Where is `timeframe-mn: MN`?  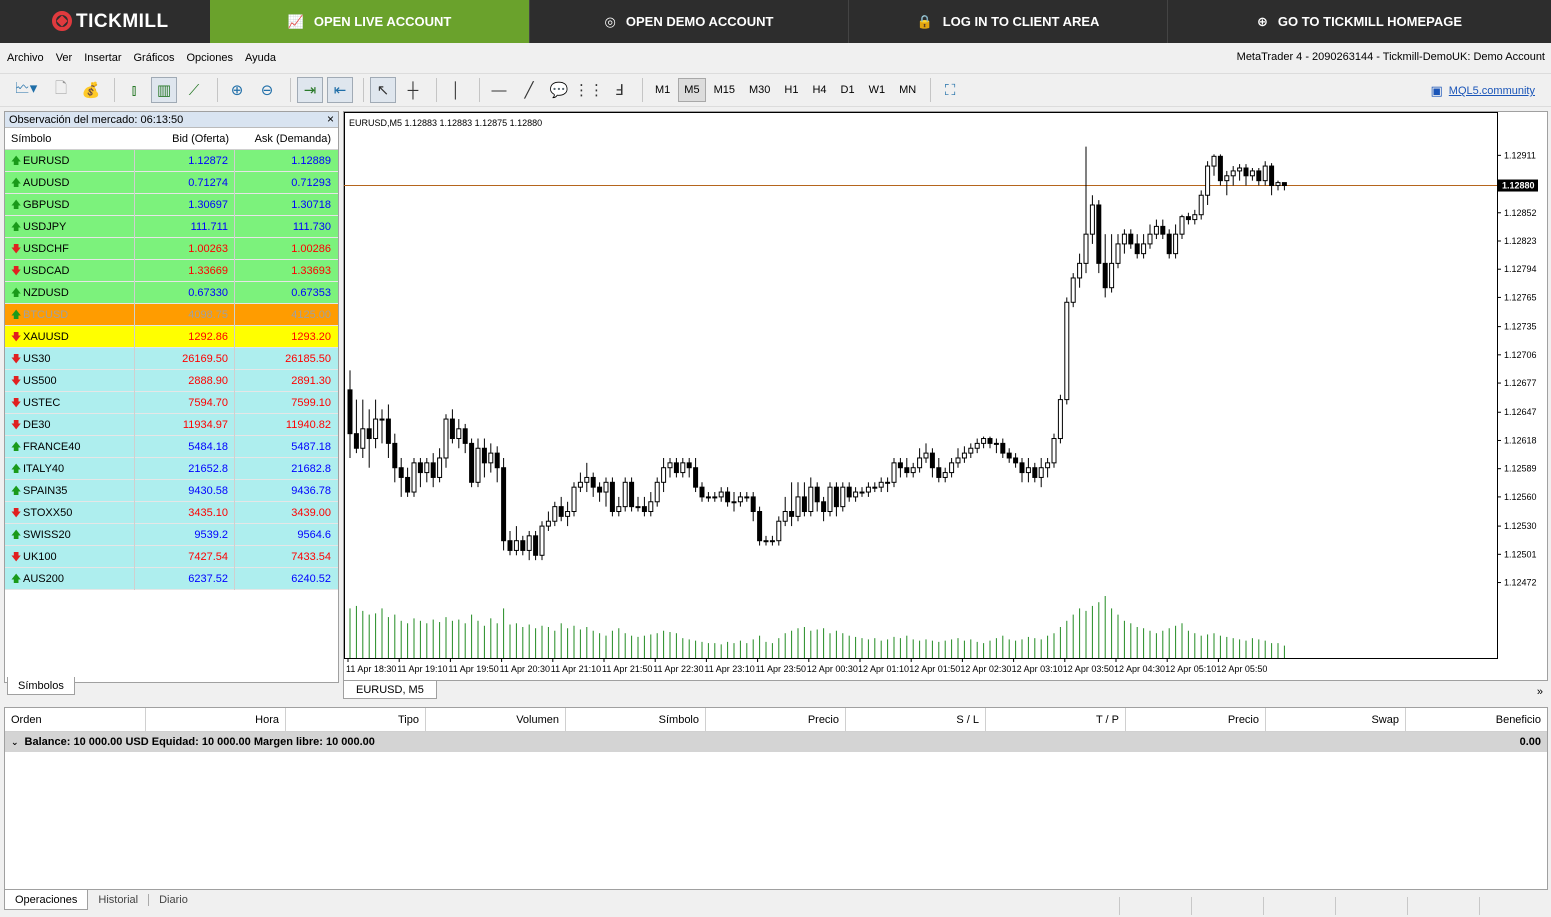
timeframe-mn: MN is located at coordinates (907, 90).